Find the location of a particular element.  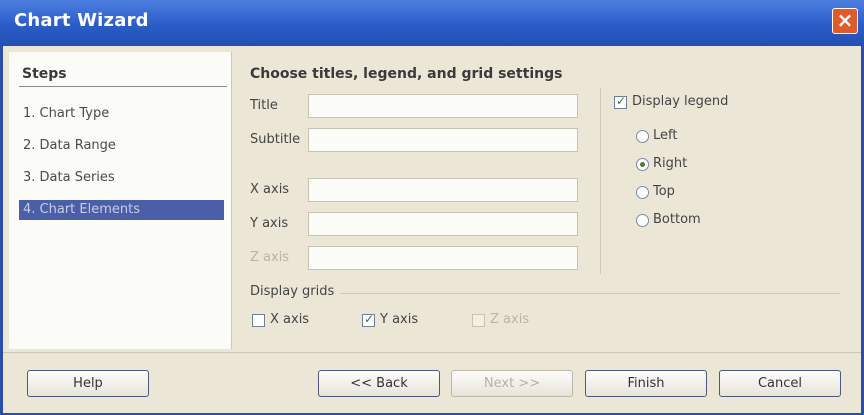

grids-divider is located at coordinates (590, 293).